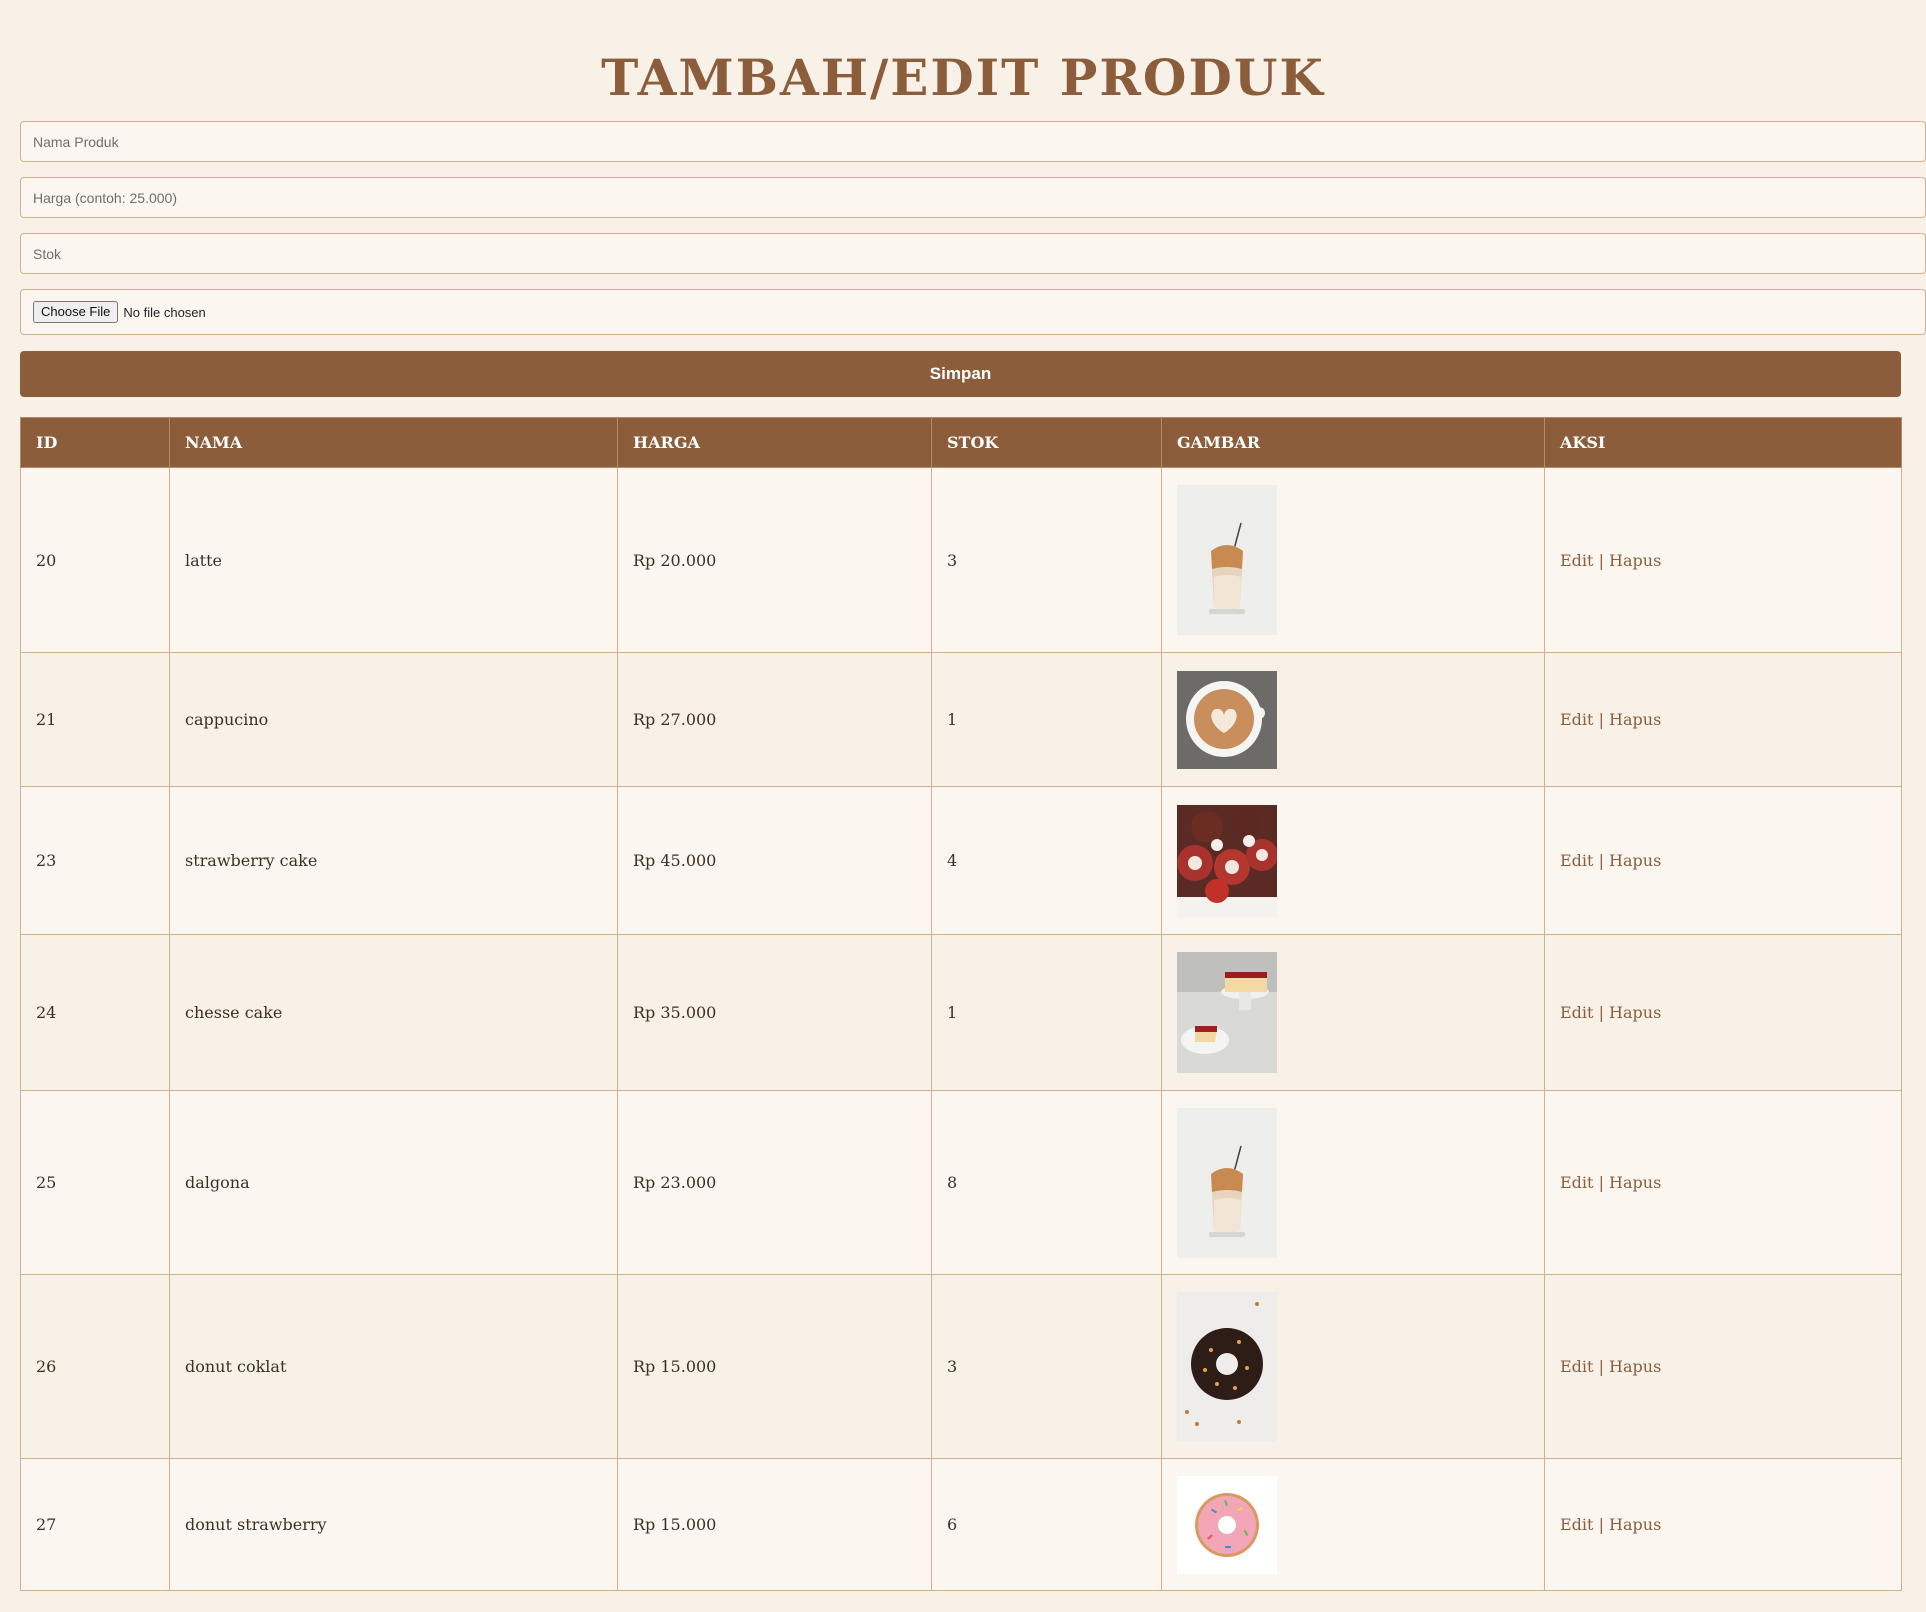 Image resolution: width=1926 pixels, height=1612 pixels. Describe the element at coordinates (393, 1366) in the screenshot. I see `cell-nama: donut coklat` at that location.